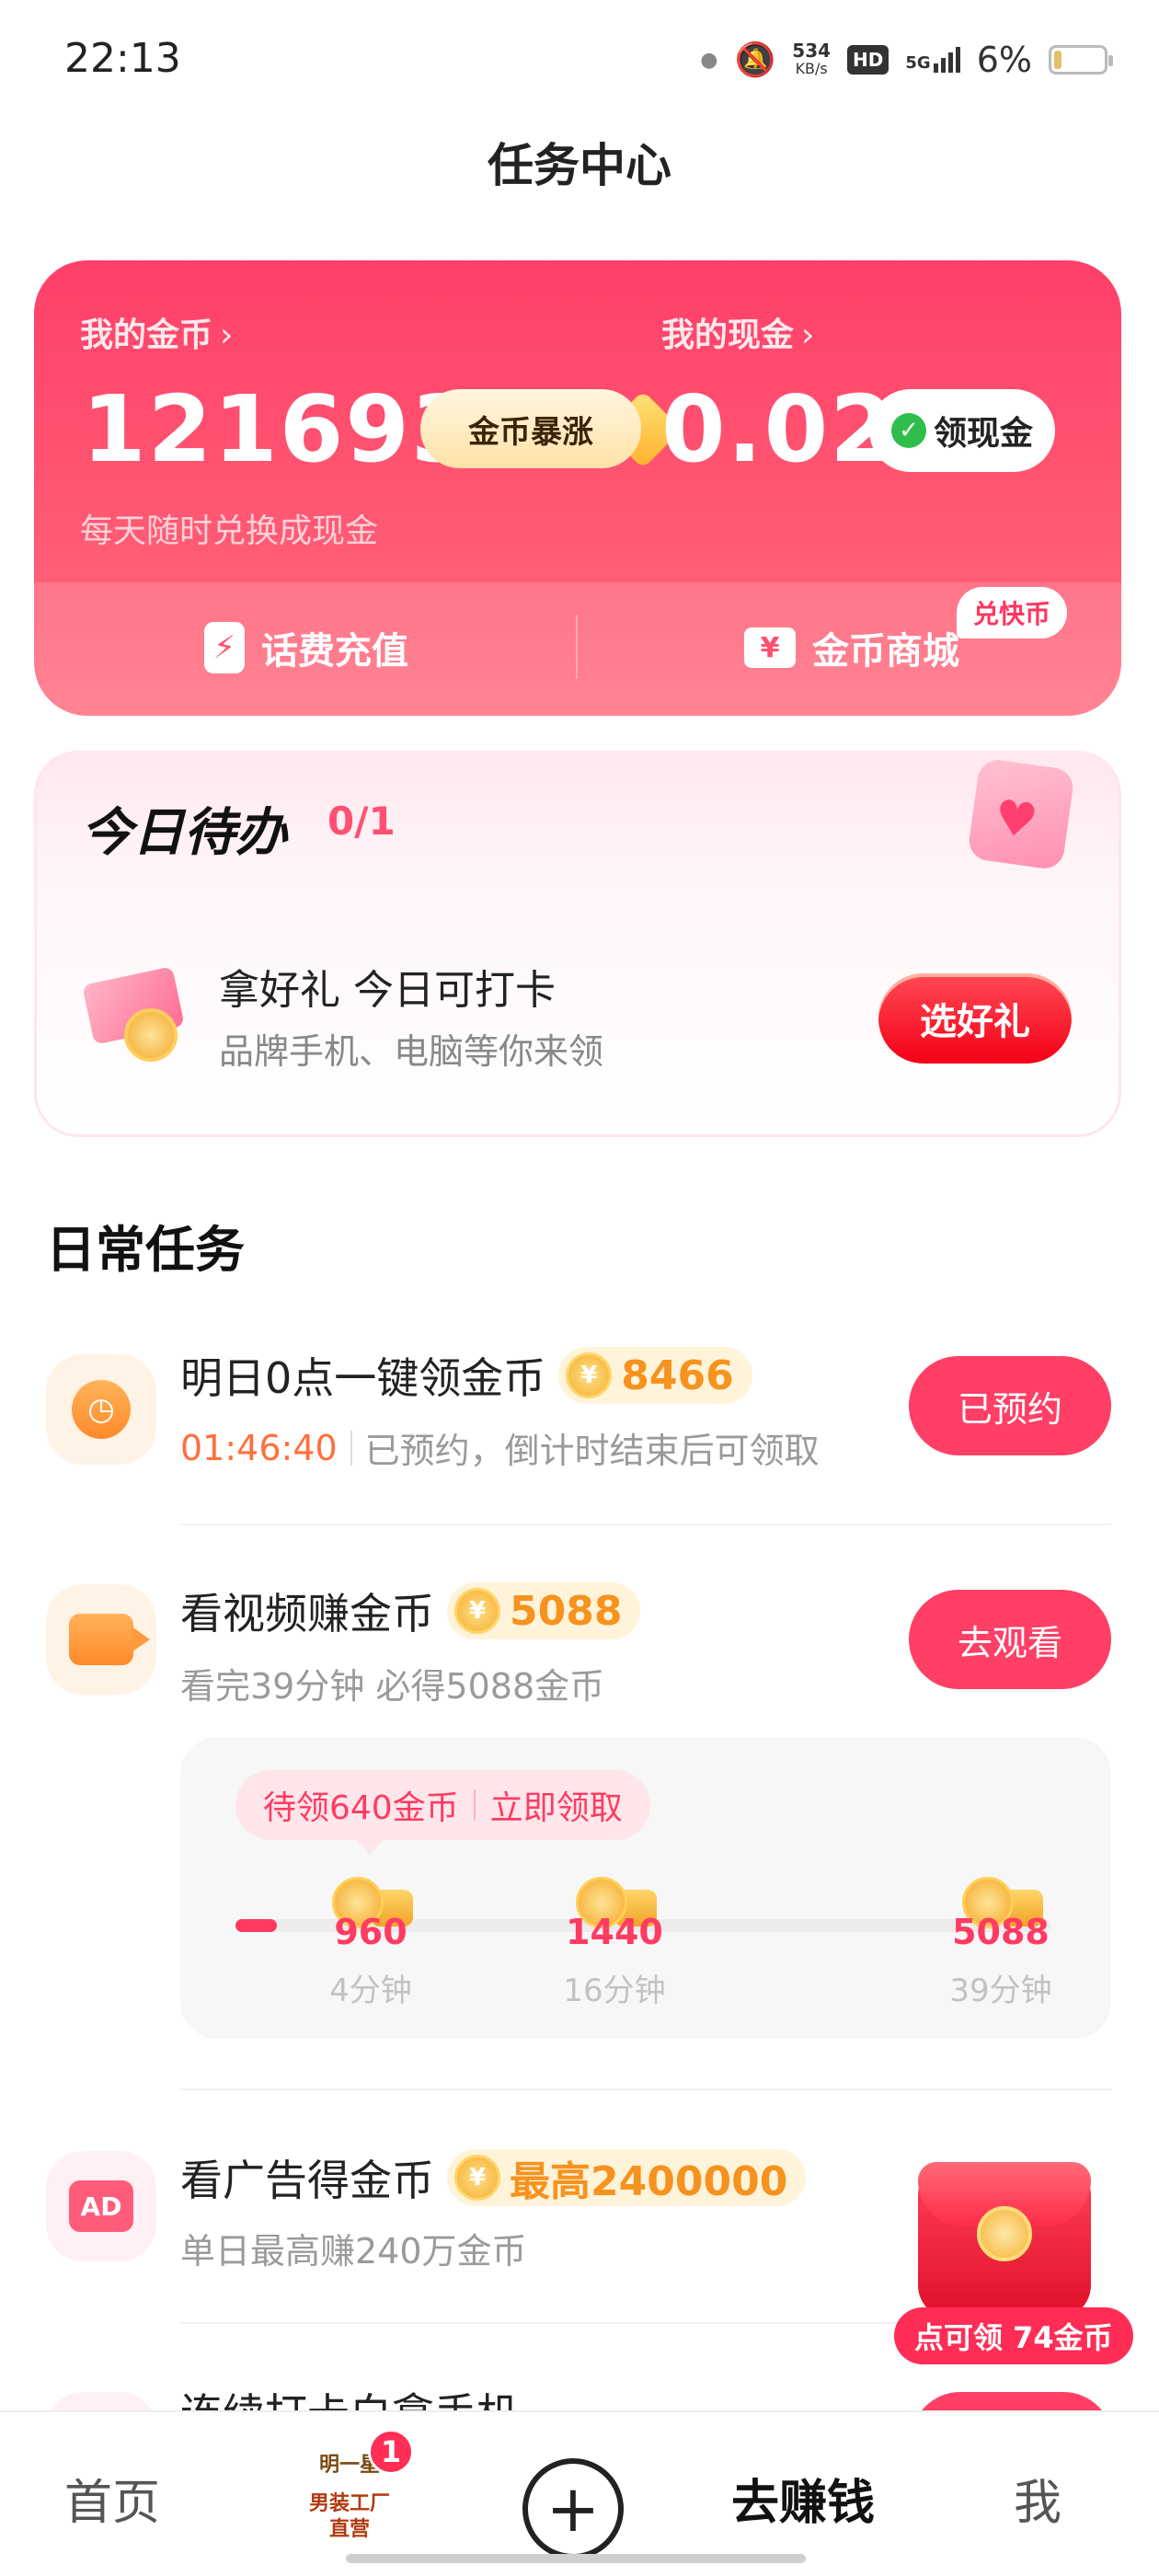  Describe the element at coordinates (112, 2498) in the screenshot. I see `nav-home: 首页` at that location.